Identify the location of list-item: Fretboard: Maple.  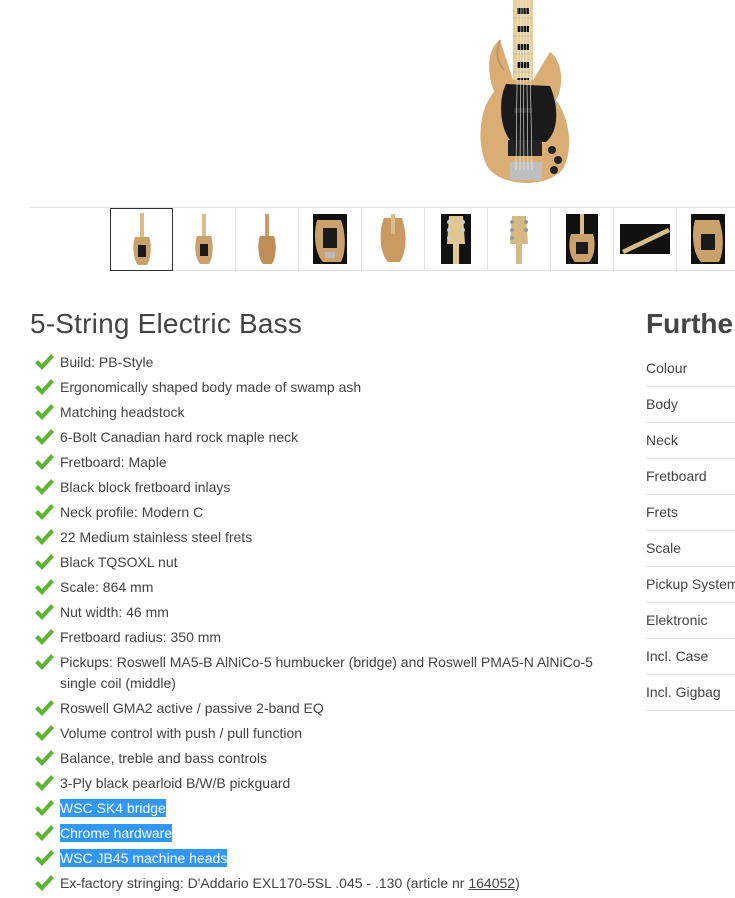
(327, 462).